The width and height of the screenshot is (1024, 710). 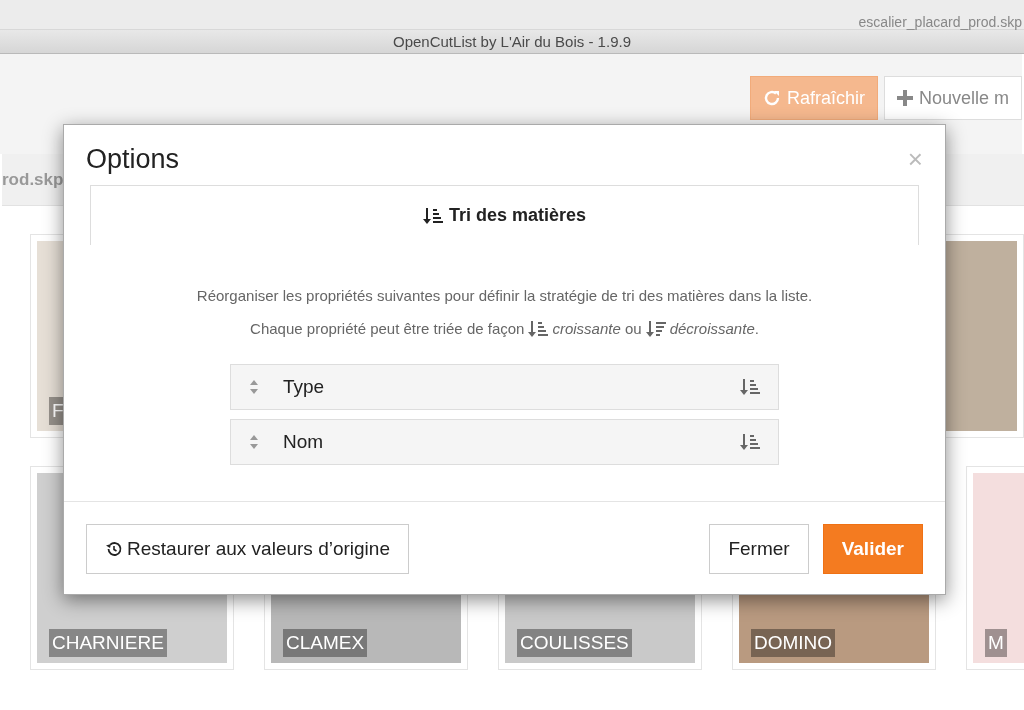 What do you see at coordinates (655, 329) in the screenshot?
I see `sort-descending-icon` at bounding box center [655, 329].